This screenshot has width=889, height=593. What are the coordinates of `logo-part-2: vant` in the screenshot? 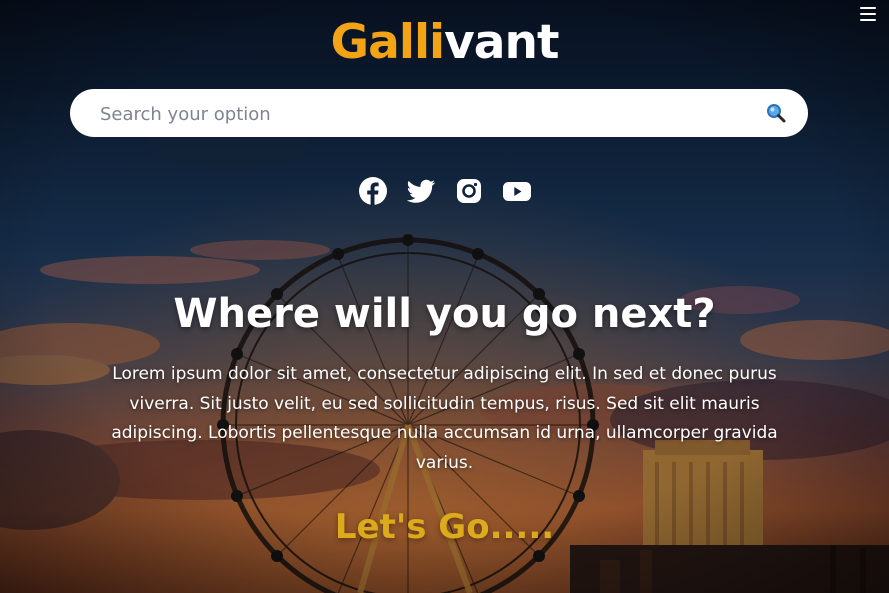 It's located at (501, 42).